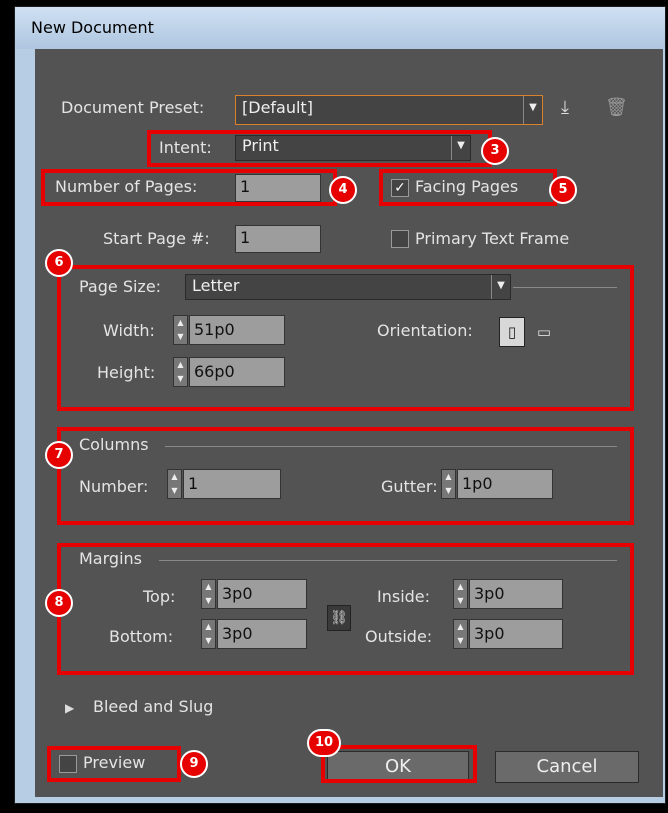 This screenshot has width=668, height=813. What do you see at coordinates (262, 594) in the screenshot?
I see `margin-top-input: 3p0` at bounding box center [262, 594].